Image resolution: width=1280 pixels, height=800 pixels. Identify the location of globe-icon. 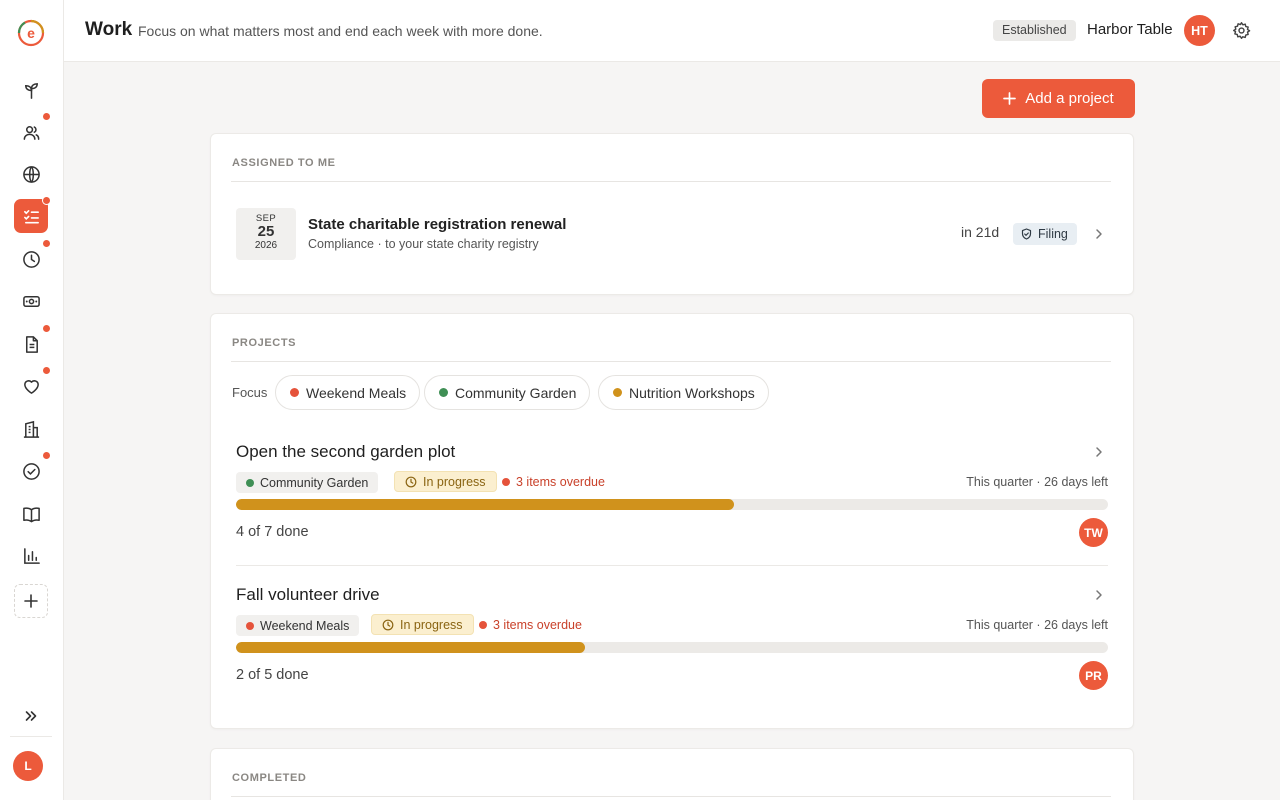
(31, 174).